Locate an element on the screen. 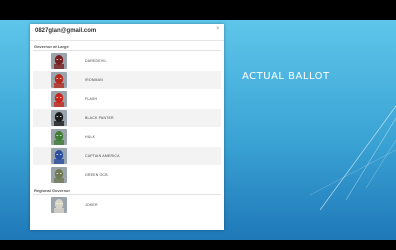 This screenshot has width=396, height=250. section-label: Regional Governor is located at coordinates (52, 190).